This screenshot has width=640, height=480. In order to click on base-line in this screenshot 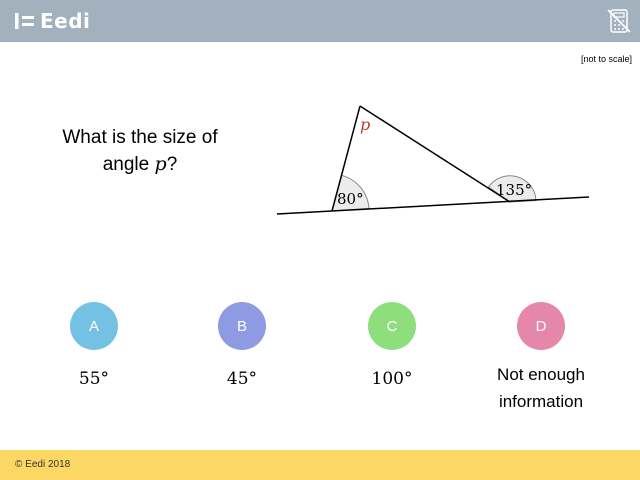, I will do `click(433, 205)`.